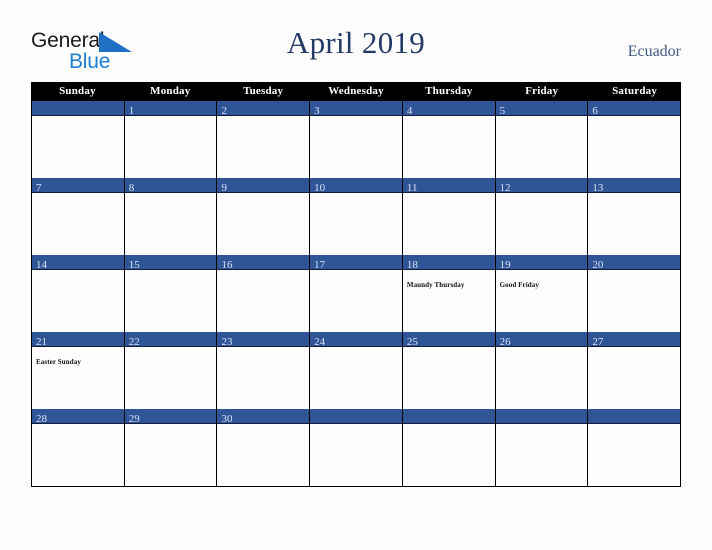 This screenshot has width=712, height=550. What do you see at coordinates (412, 265) in the screenshot?
I see `day-number: 18` at bounding box center [412, 265].